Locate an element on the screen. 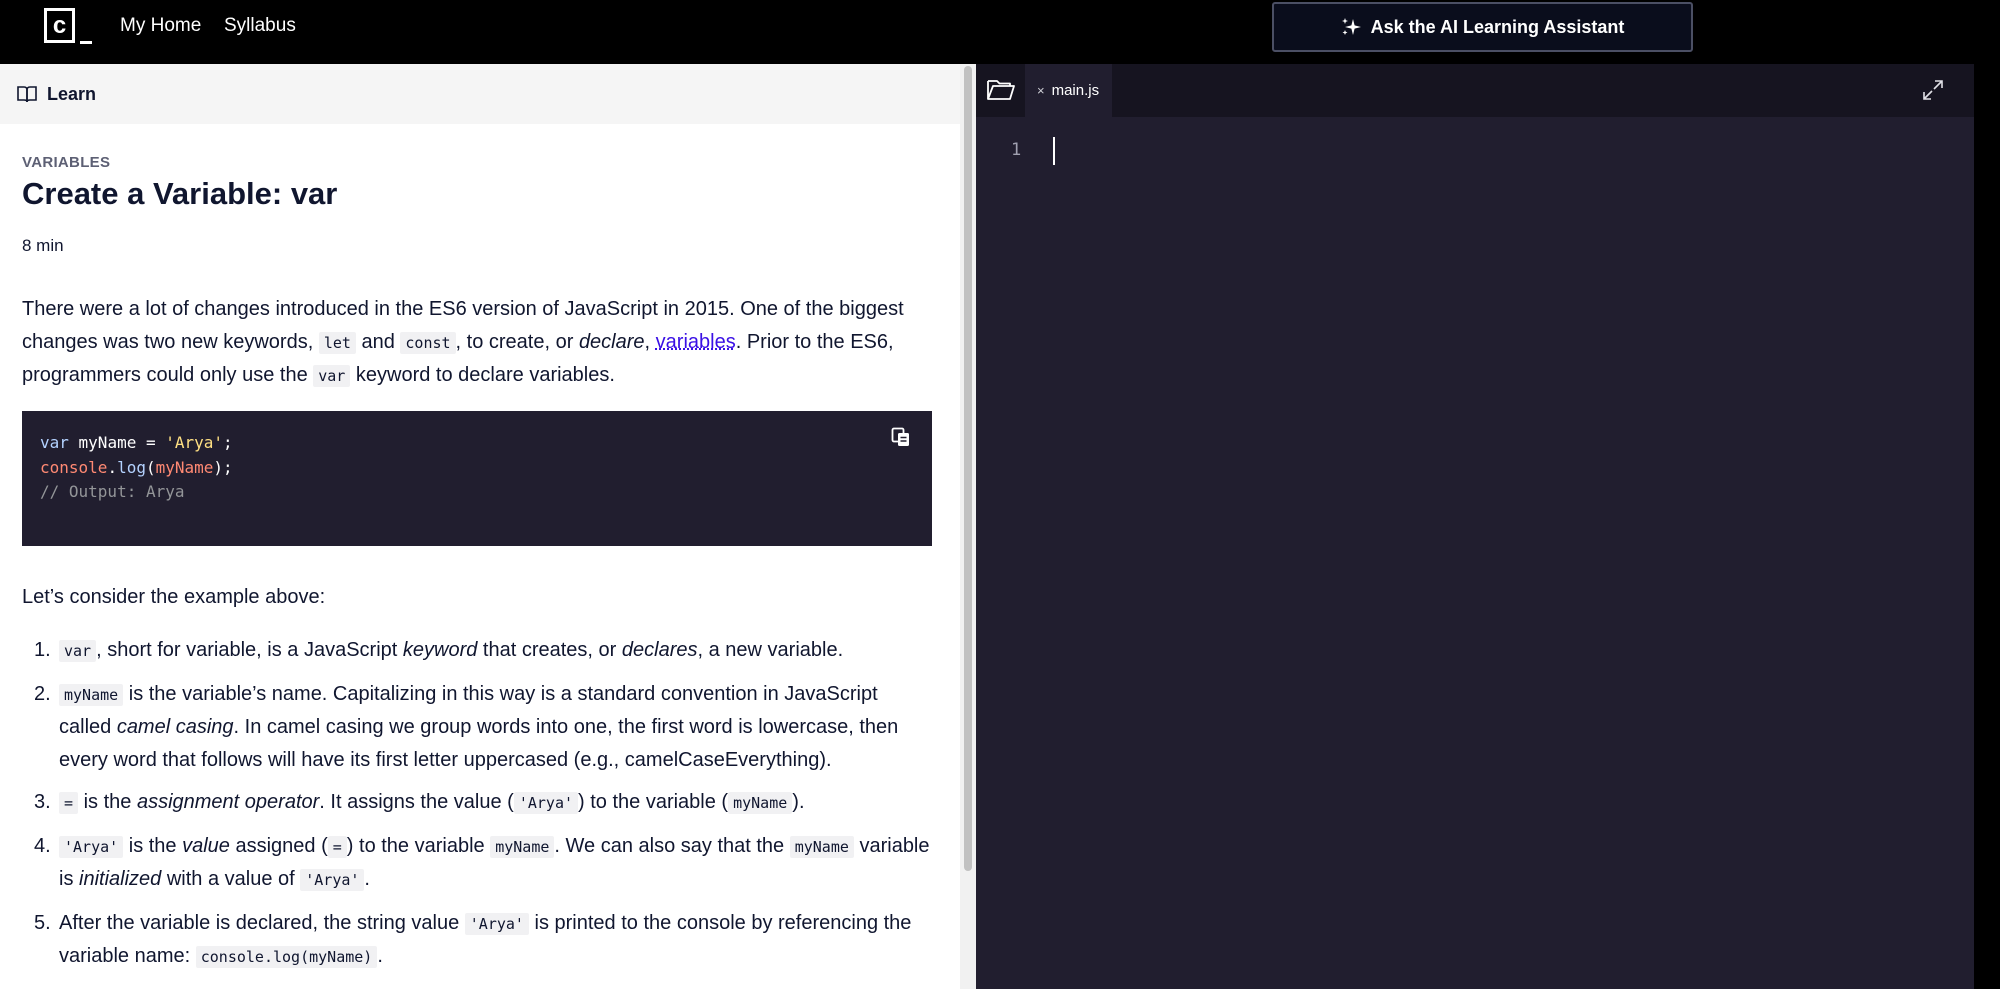  code-token: myName is located at coordinates (184, 467).